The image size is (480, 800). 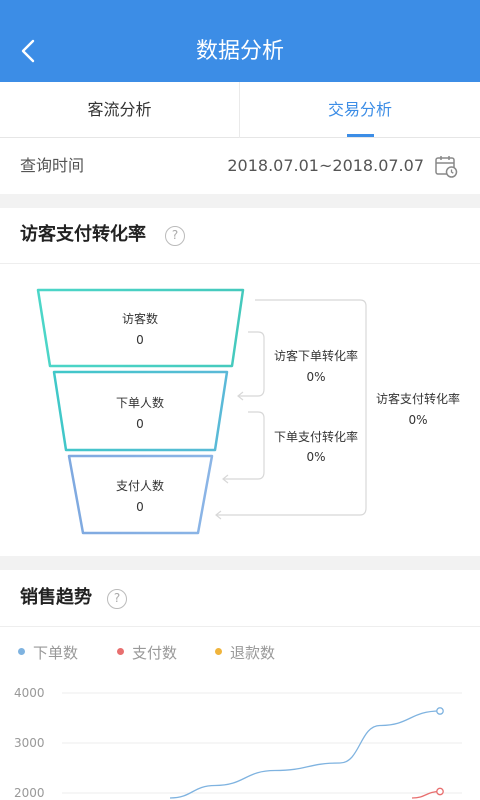 I want to click on rate-visitor-order-value: 0%, so click(x=316, y=377).